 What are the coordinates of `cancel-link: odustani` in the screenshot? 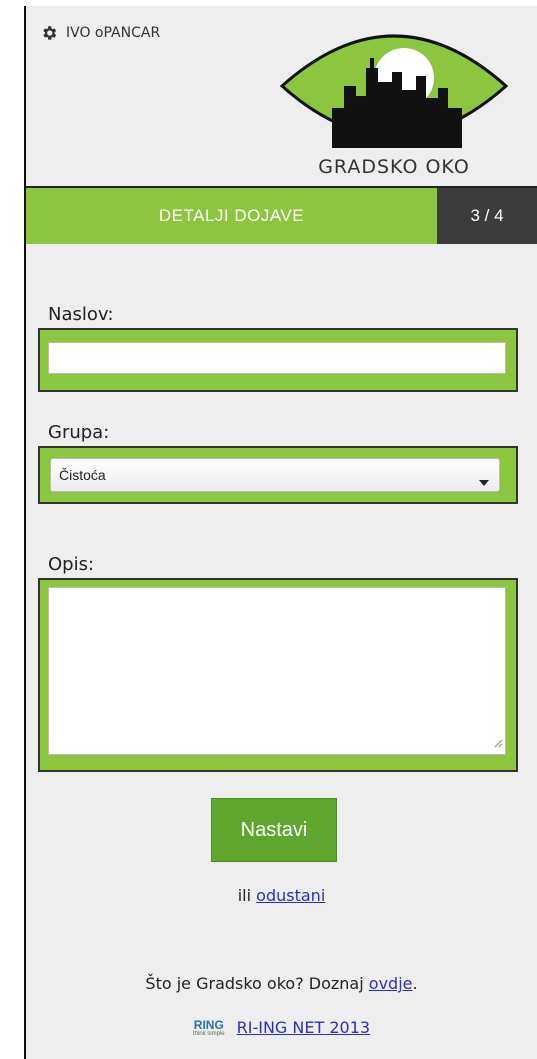 It's located at (290, 895).